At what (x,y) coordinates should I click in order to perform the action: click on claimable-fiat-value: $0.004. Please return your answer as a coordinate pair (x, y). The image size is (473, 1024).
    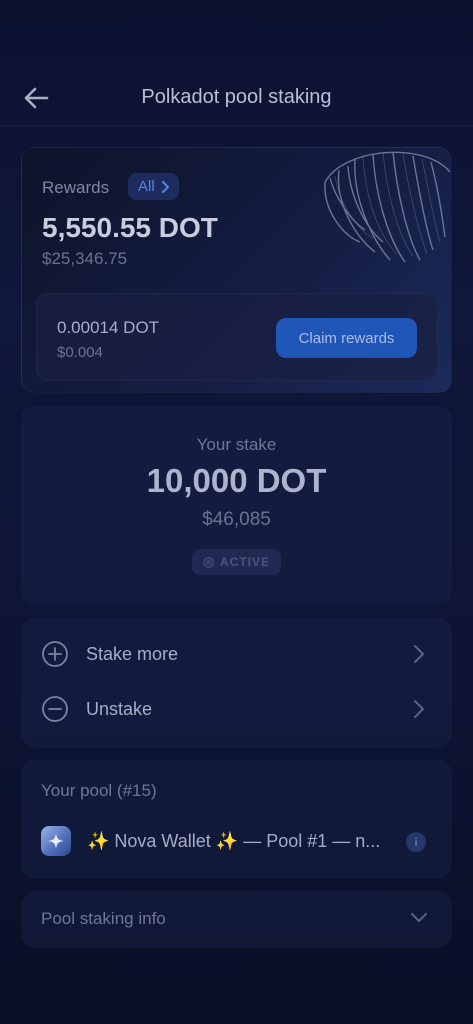
    Looking at the image, I should click on (80, 352).